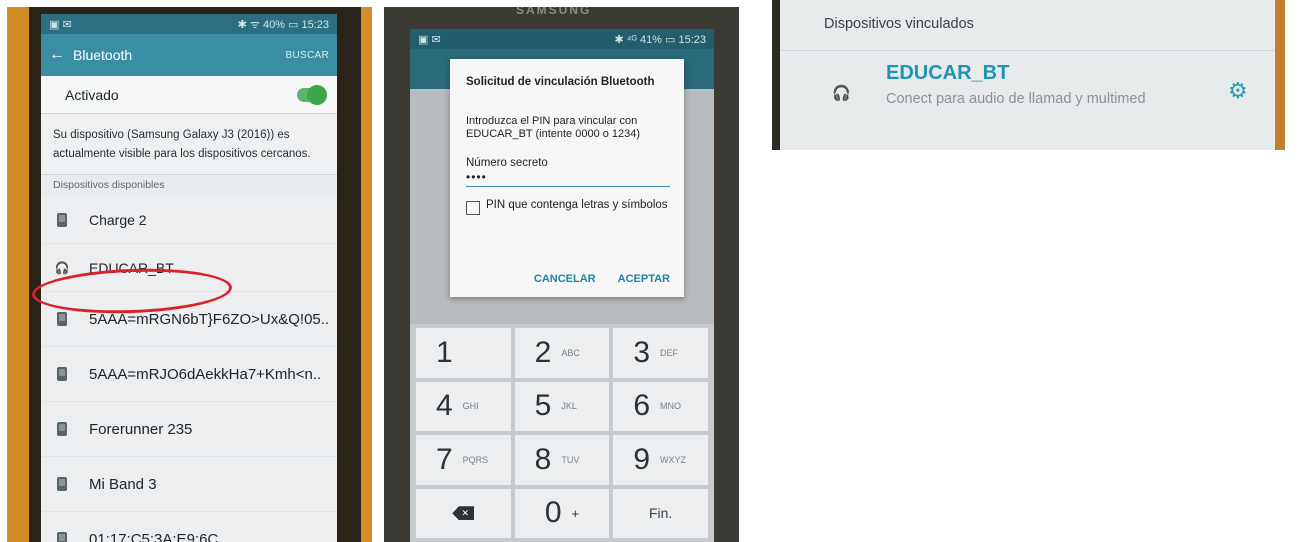 The height and width of the screenshot is (542, 1301). I want to click on section-header-paired: Dispositivos vinculados, so click(899, 24).